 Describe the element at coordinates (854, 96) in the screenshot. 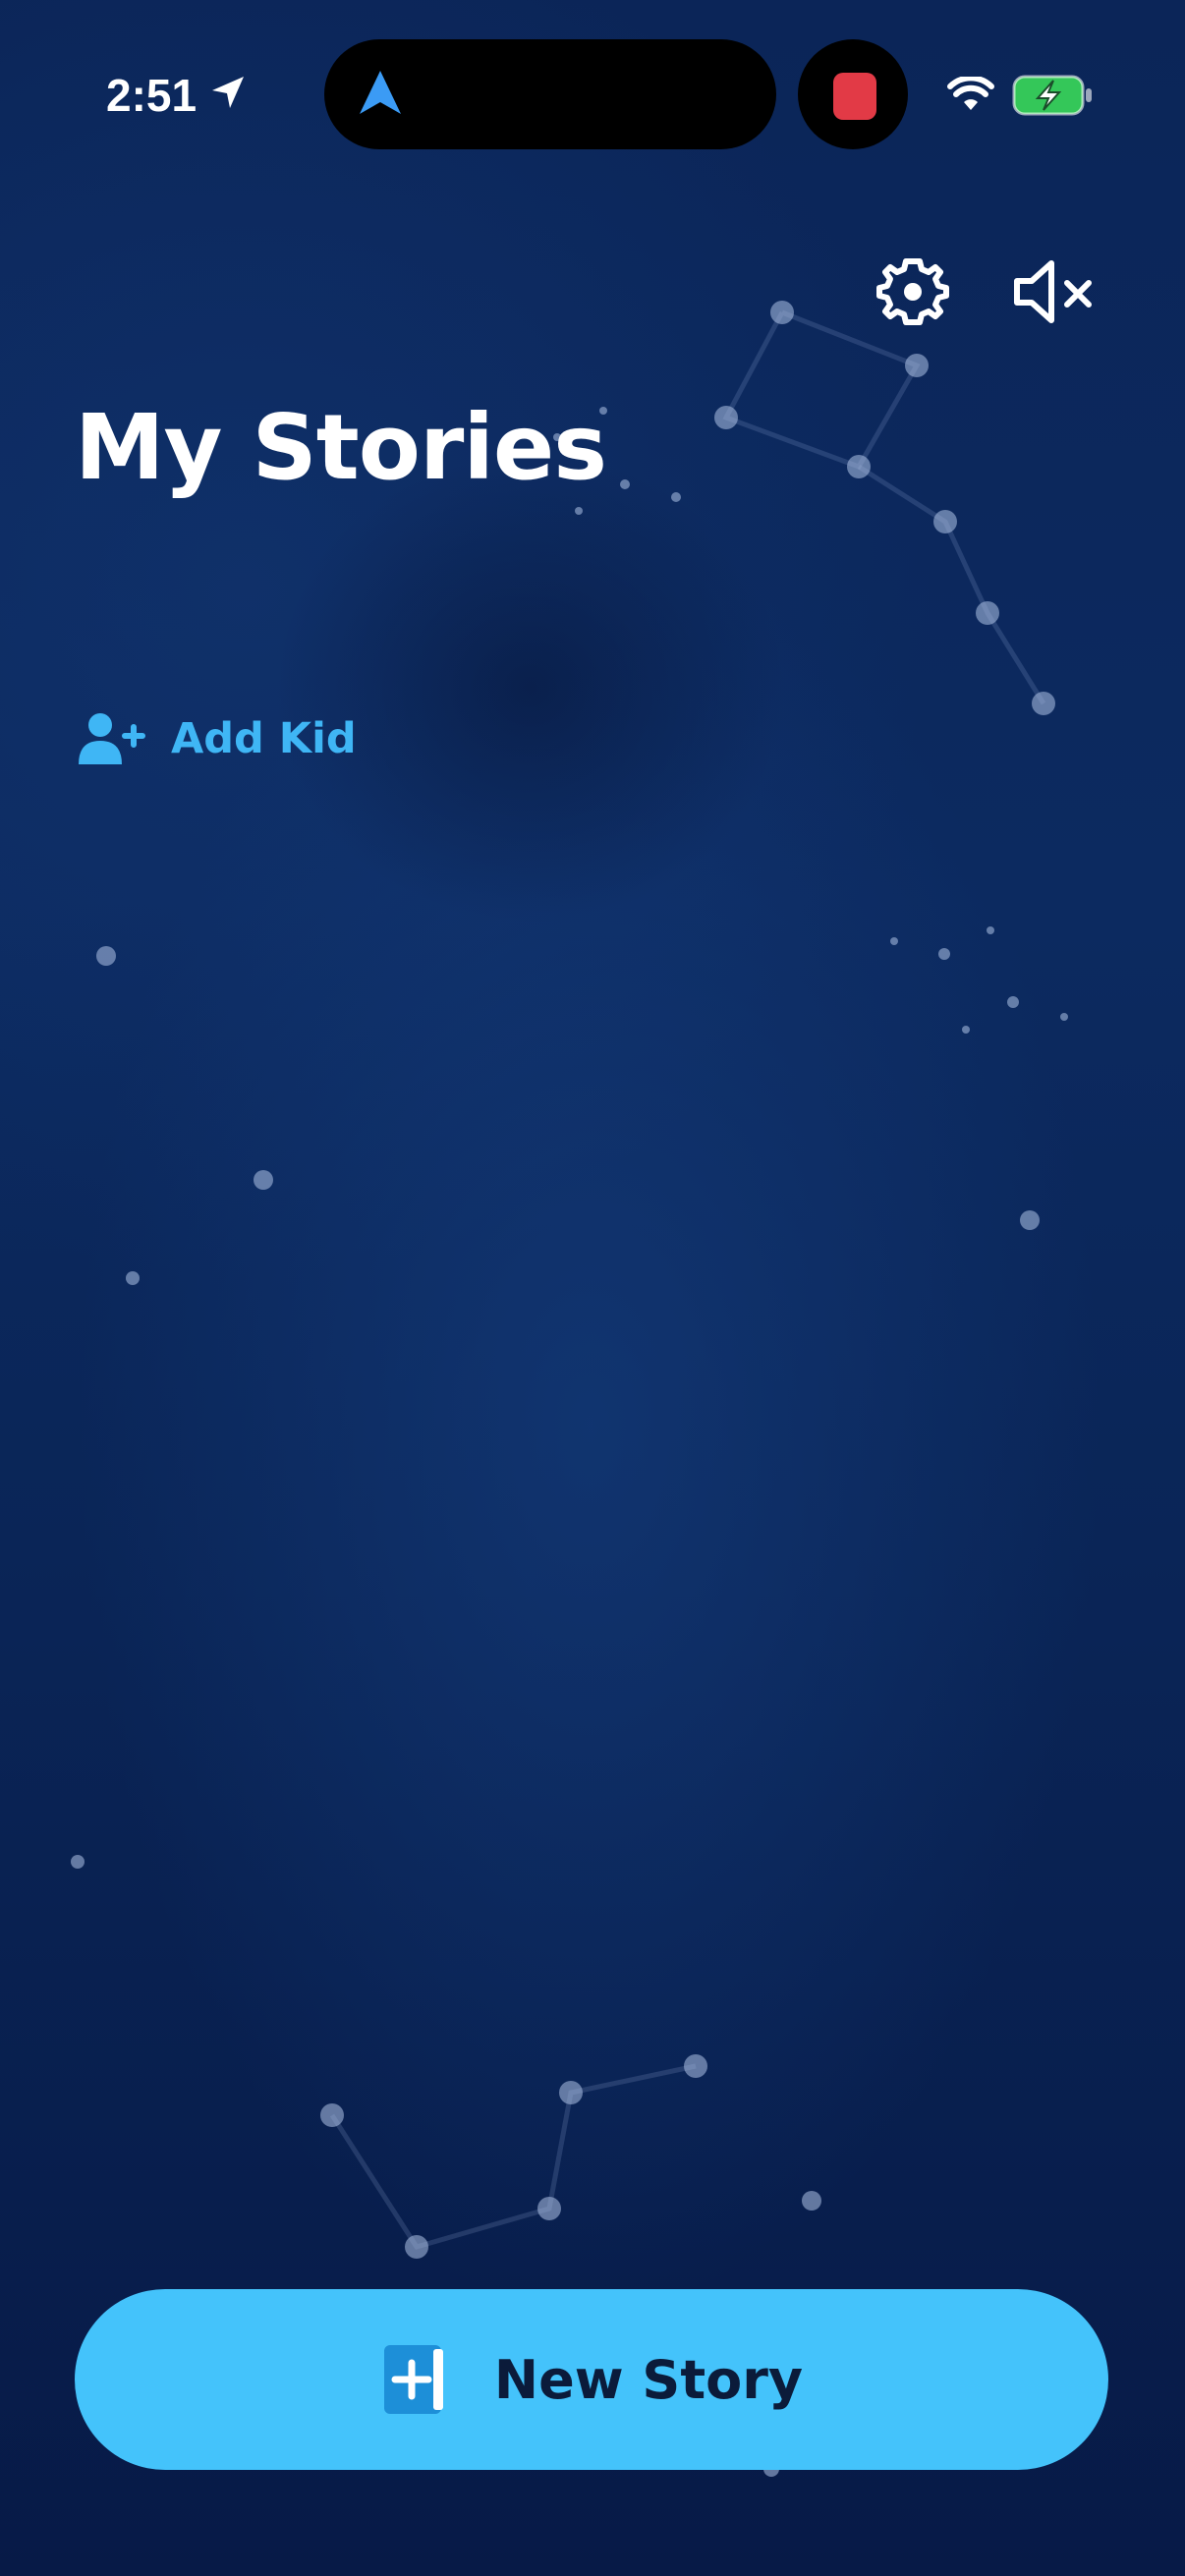

I see `app-activity-icon` at that location.